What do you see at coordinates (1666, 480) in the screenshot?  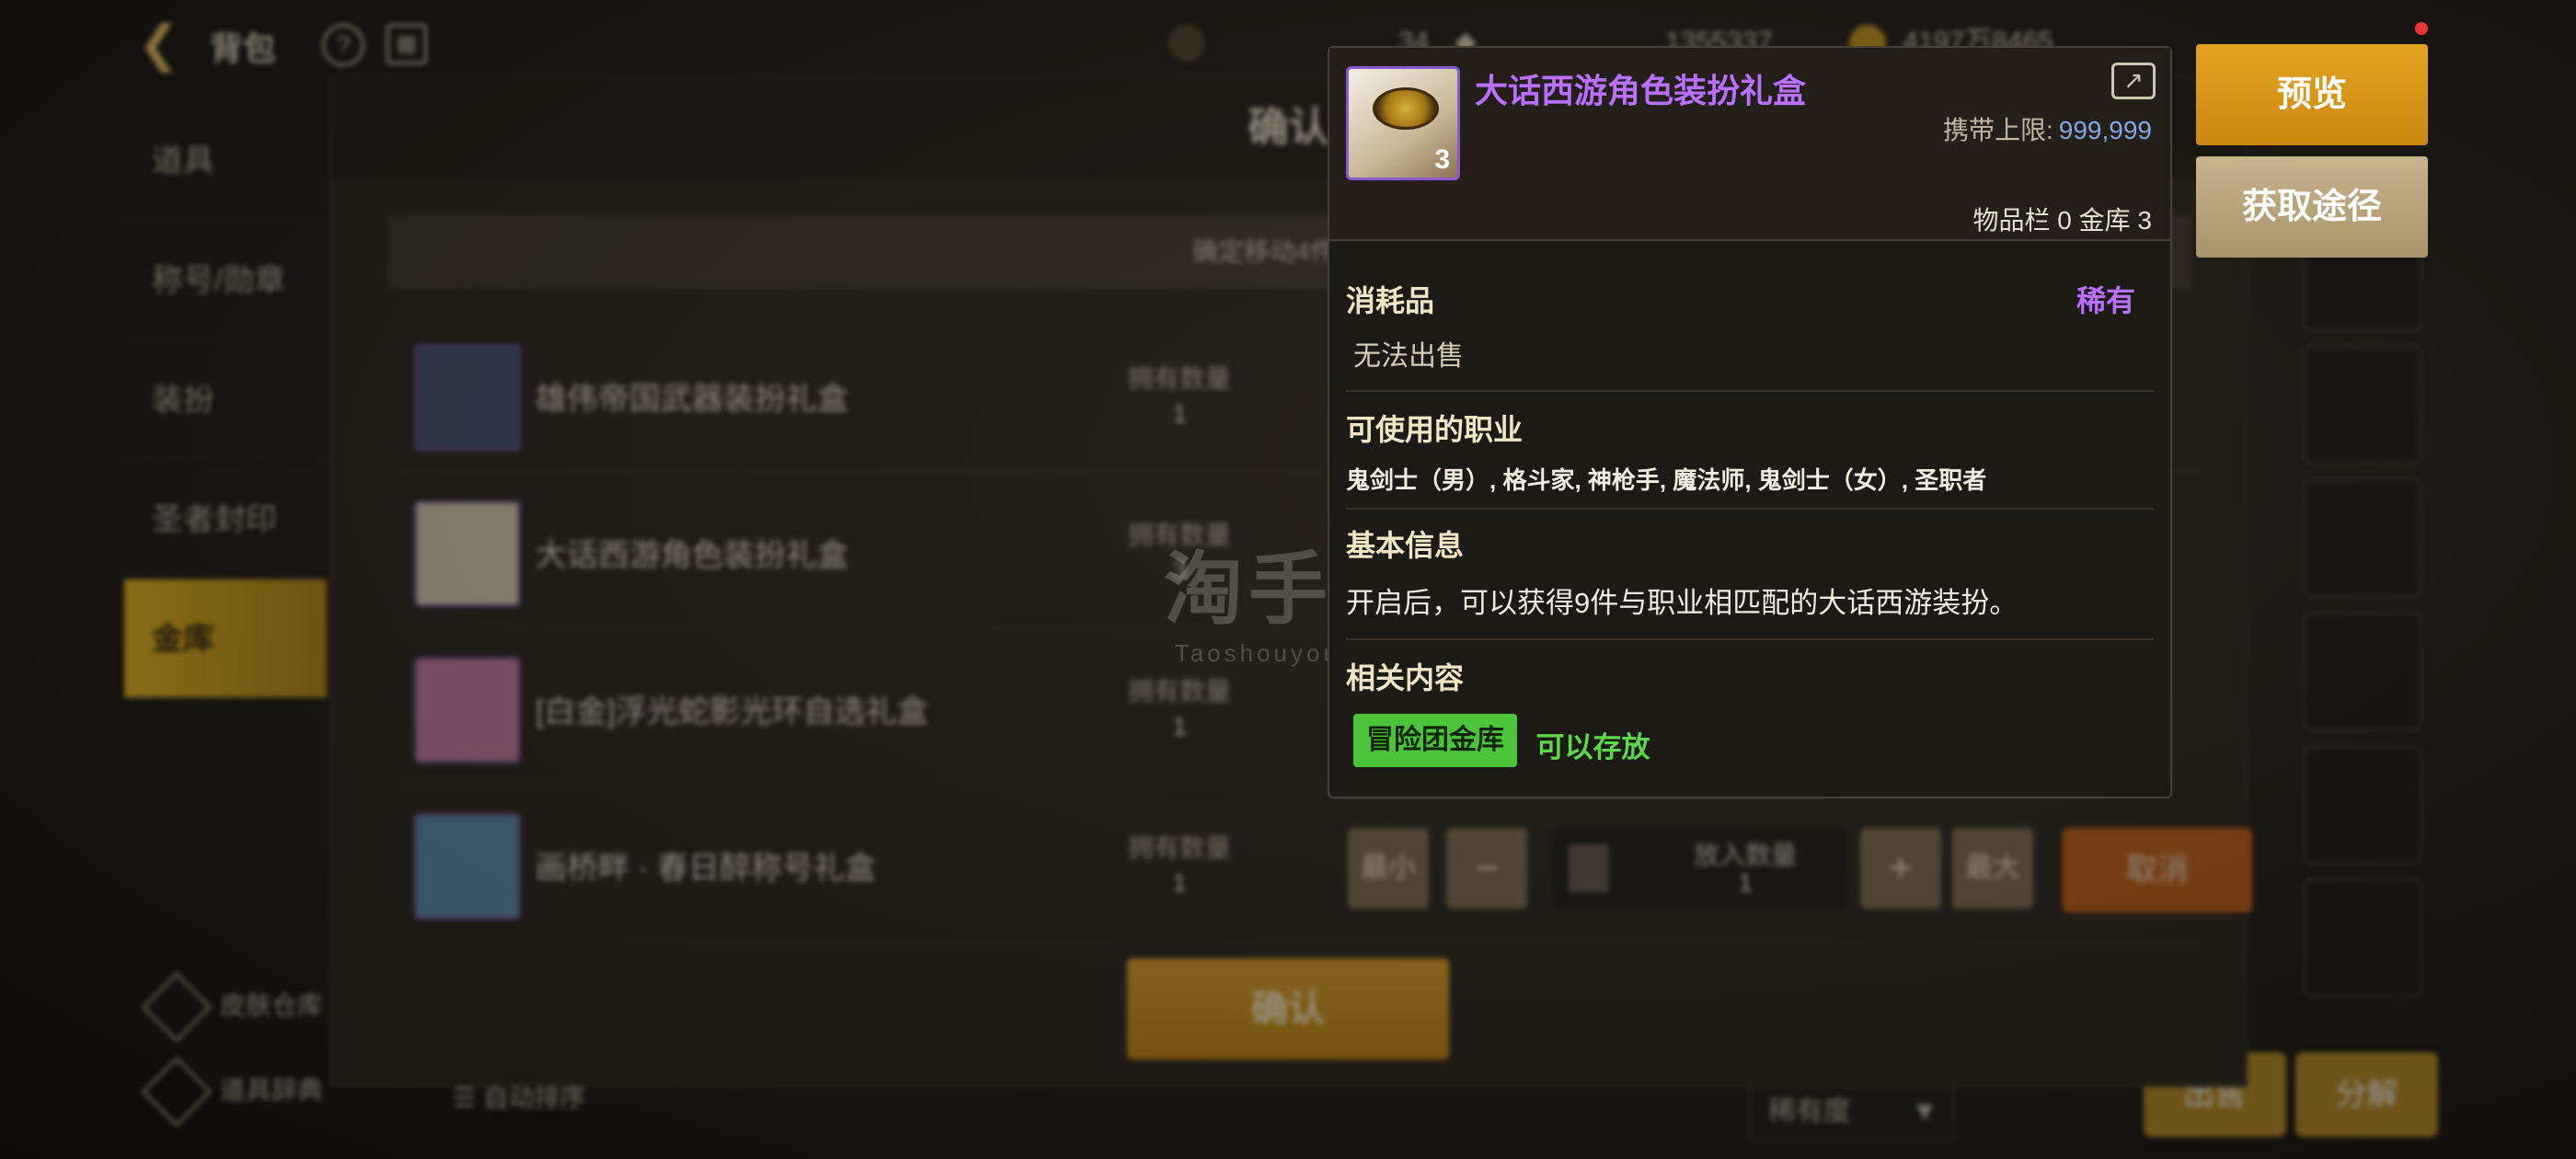 I see `jobs-list: 鬼剑士（男）, 格斗家, 神枪手, 魔法师, 鬼剑士（女）, 圣职者` at bounding box center [1666, 480].